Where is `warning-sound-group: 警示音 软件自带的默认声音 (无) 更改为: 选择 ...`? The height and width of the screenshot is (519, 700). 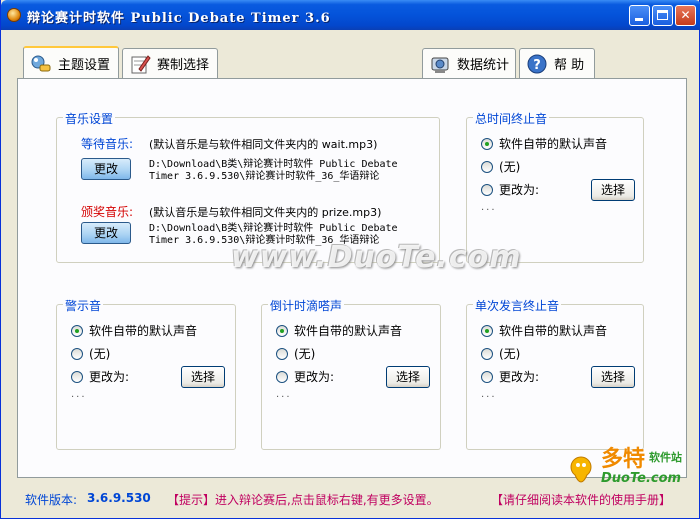
warning-sound-group: 警示音 软件自带的默认声音 (无) 更改为: 选择 ... is located at coordinates (146, 373).